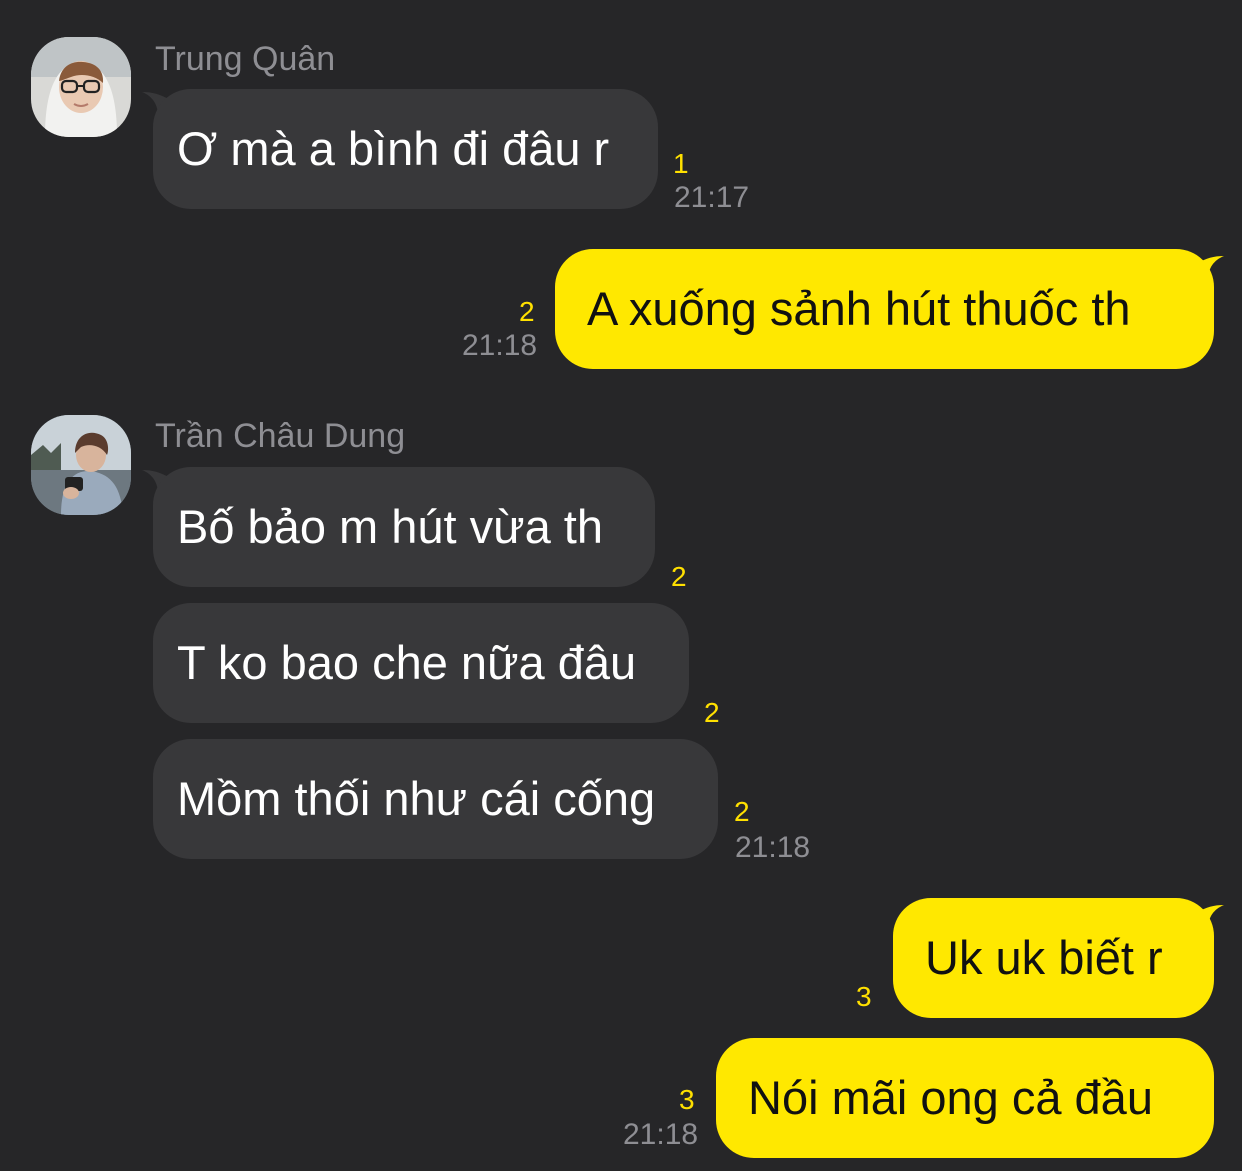  Describe the element at coordinates (81, 465) in the screenshot. I see `avatar-tran-chau-dung` at that location.